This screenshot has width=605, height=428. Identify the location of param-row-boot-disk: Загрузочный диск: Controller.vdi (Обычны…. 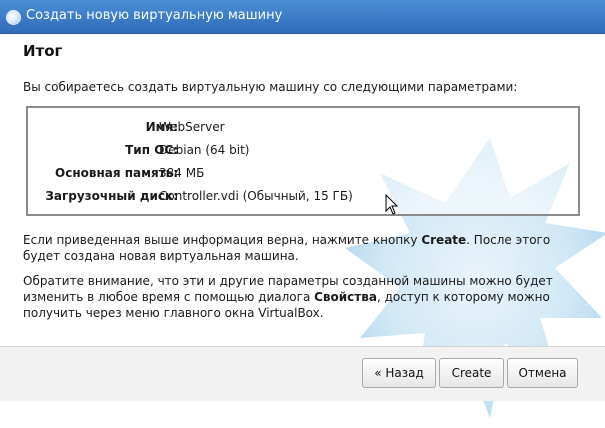
(304, 198).